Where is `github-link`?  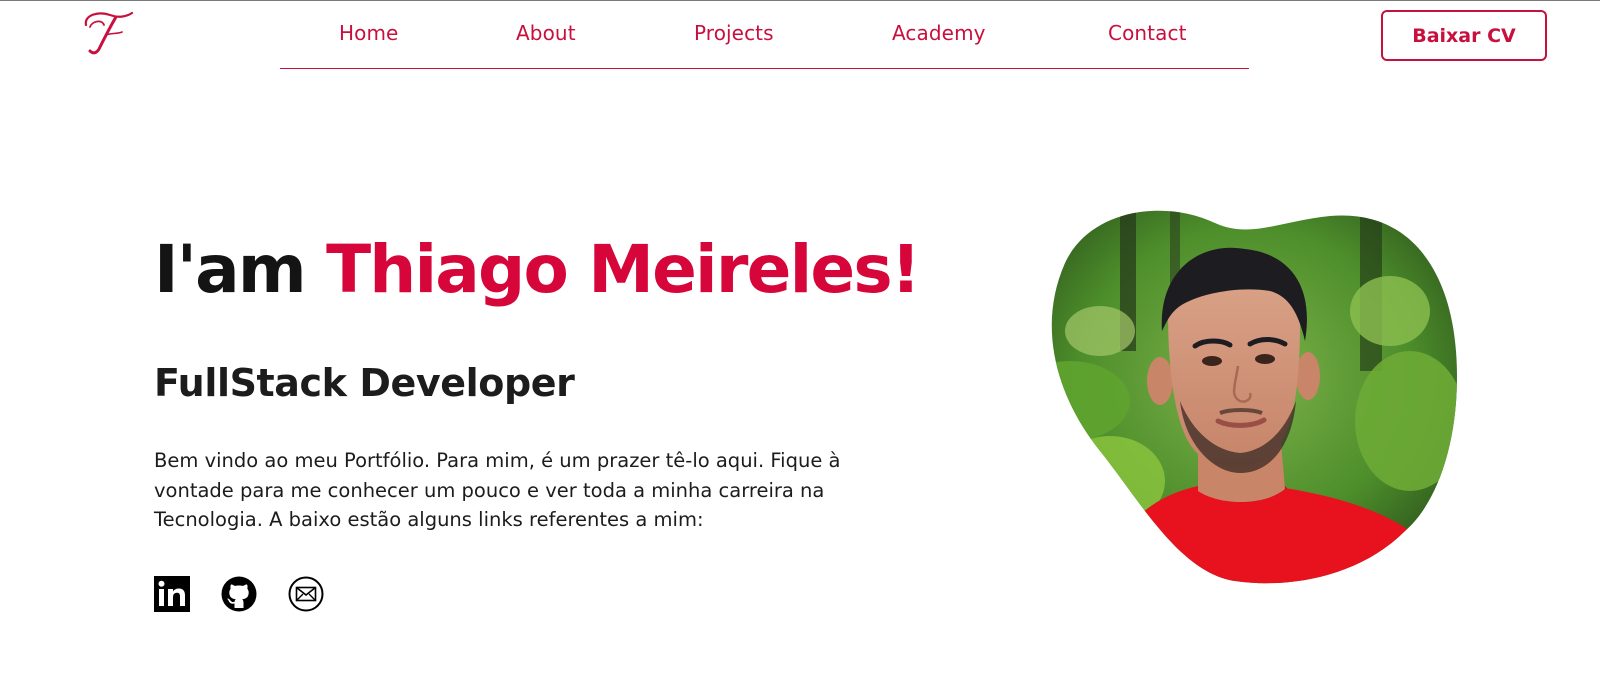 github-link is located at coordinates (239, 594).